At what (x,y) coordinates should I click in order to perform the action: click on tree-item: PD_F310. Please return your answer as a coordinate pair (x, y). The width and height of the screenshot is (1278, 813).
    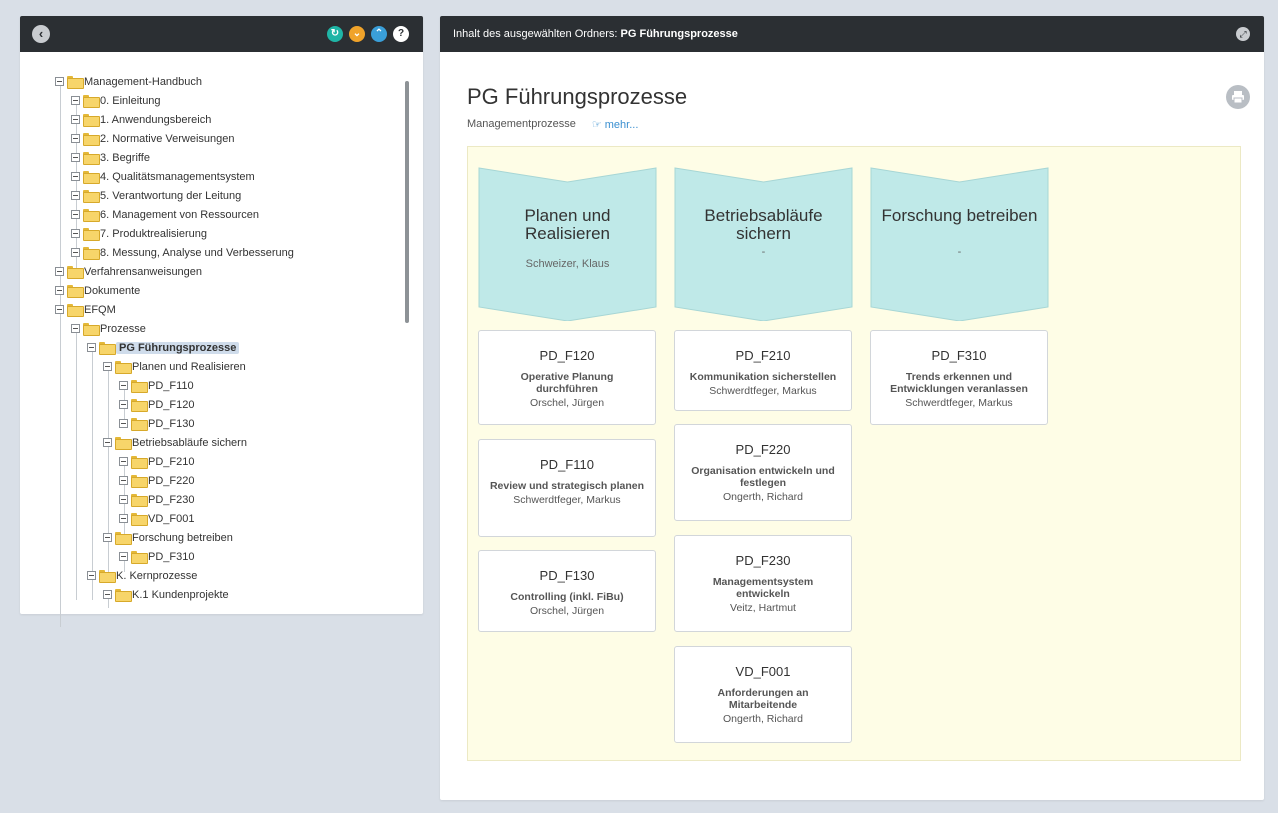
    Looking at the image, I should click on (156, 556).